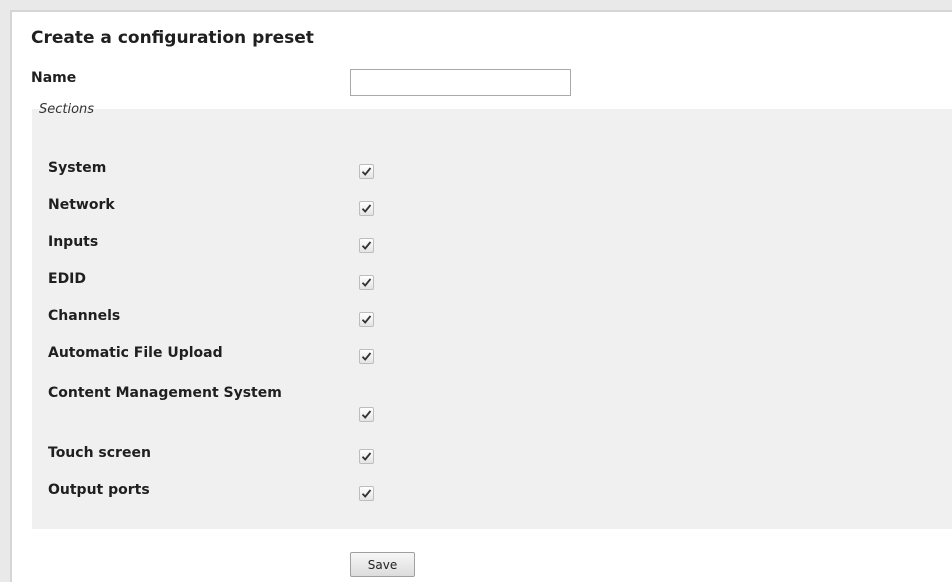 This screenshot has height=582, width=952. Describe the element at coordinates (460, 82) in the screenshot. I see `name-input` at that location.